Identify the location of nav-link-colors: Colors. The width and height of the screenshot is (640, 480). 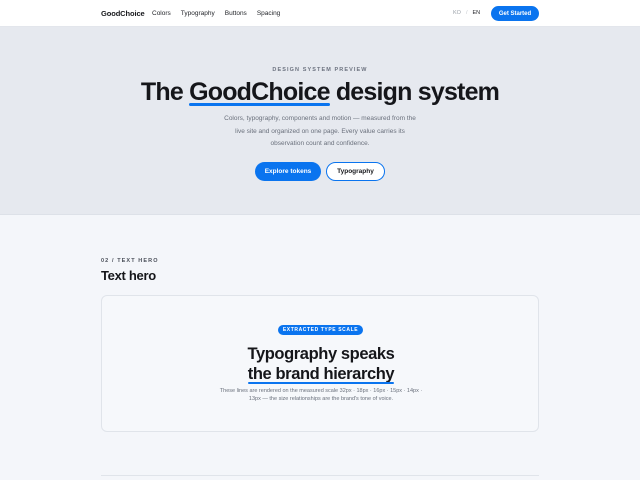
(161, 13).